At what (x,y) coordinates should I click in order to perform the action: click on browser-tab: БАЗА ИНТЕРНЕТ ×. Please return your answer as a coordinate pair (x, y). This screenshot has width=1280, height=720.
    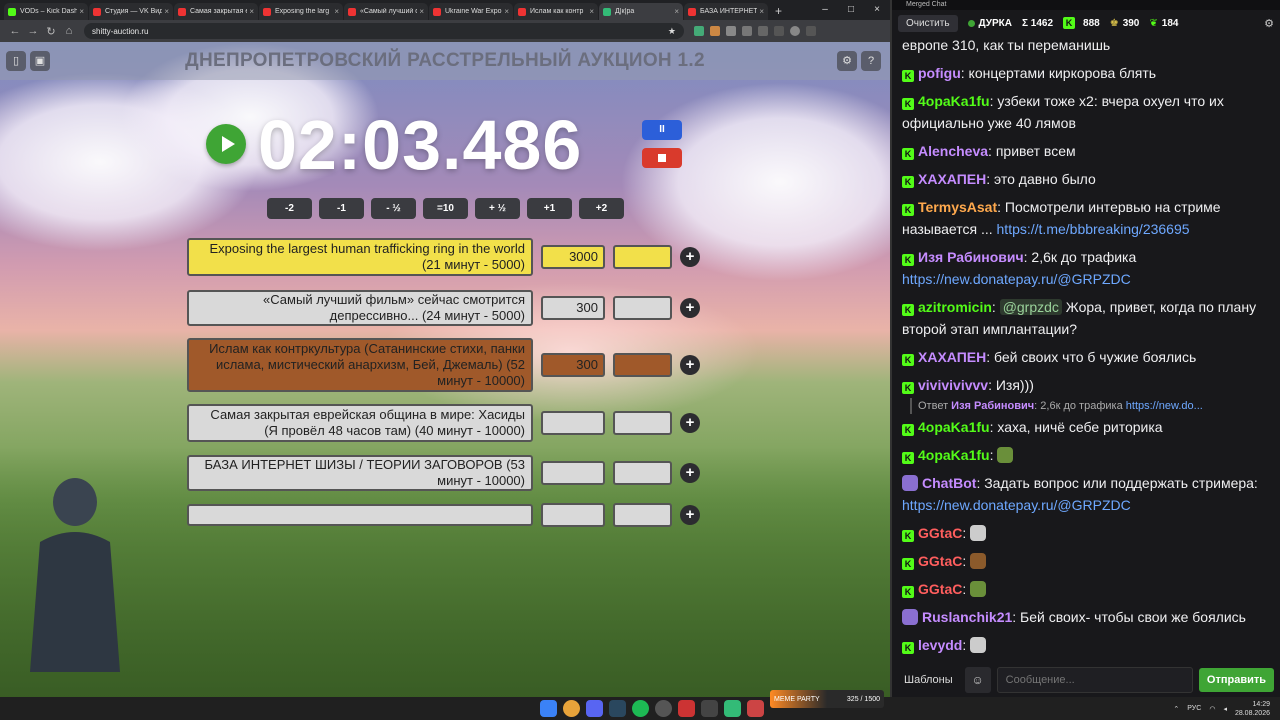
    Looking at the image, I should click on (726, 11).